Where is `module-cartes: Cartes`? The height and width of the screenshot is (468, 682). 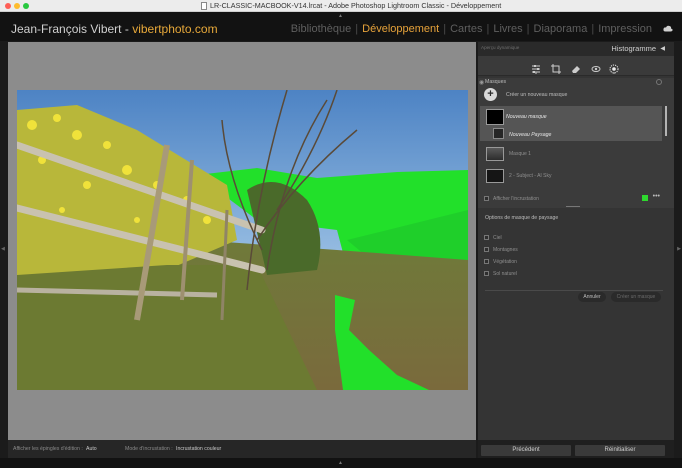
module-cartes: Cartes is located at coordinates (466, 29).